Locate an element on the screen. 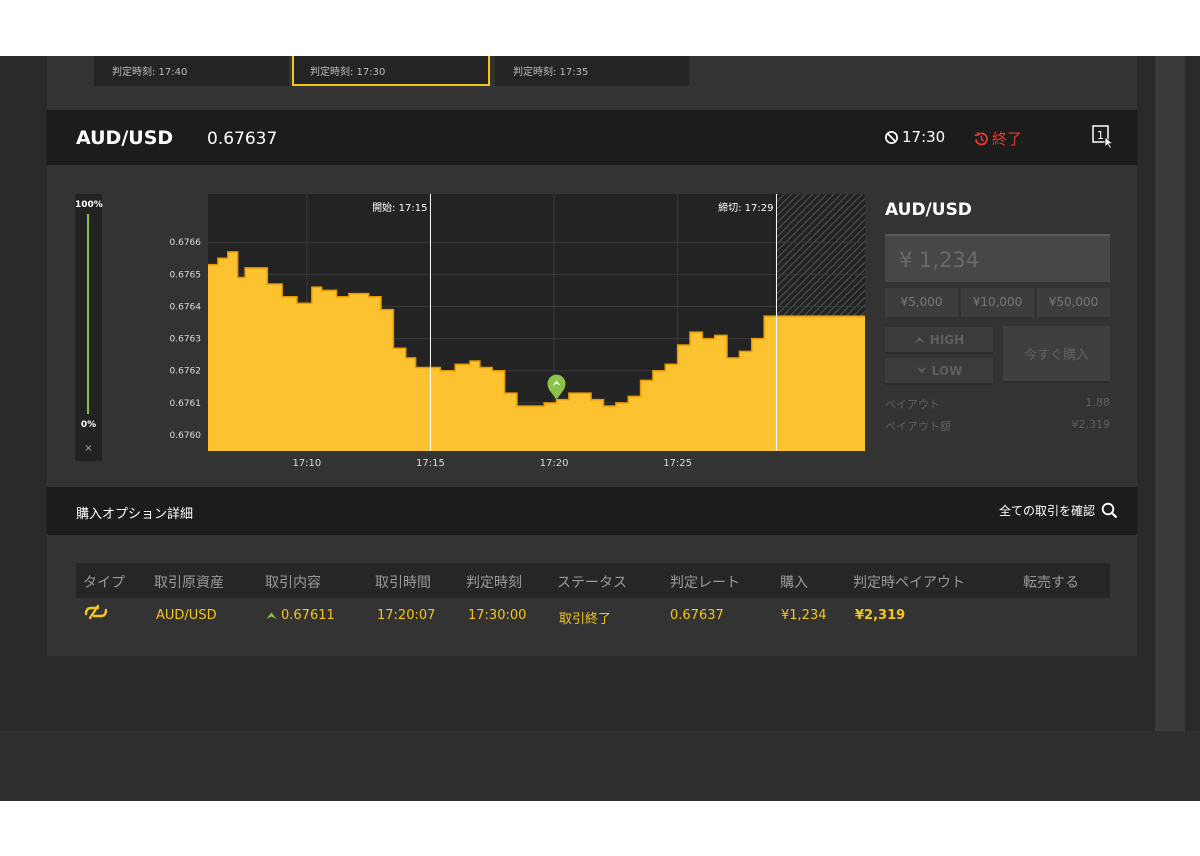 The image size is (1200, 856). y-tick-label: 0.6762 is located at coordinates (186, 372).